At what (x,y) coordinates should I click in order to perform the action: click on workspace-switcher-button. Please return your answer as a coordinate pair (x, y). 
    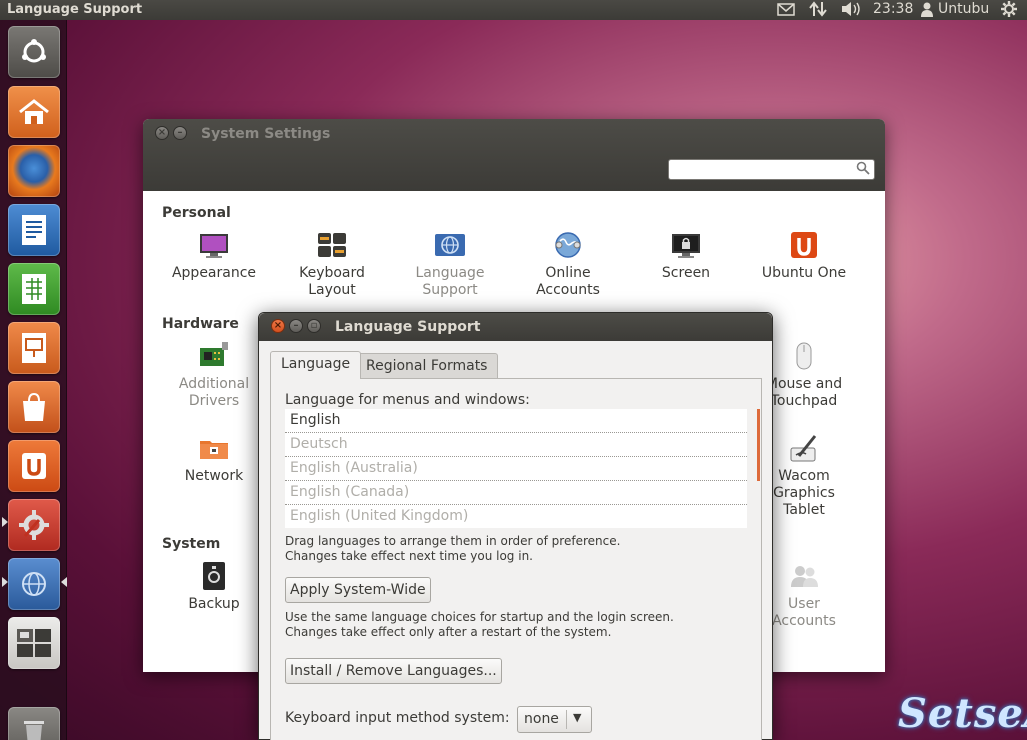
    Looking at the image, I should click on (34, 643).